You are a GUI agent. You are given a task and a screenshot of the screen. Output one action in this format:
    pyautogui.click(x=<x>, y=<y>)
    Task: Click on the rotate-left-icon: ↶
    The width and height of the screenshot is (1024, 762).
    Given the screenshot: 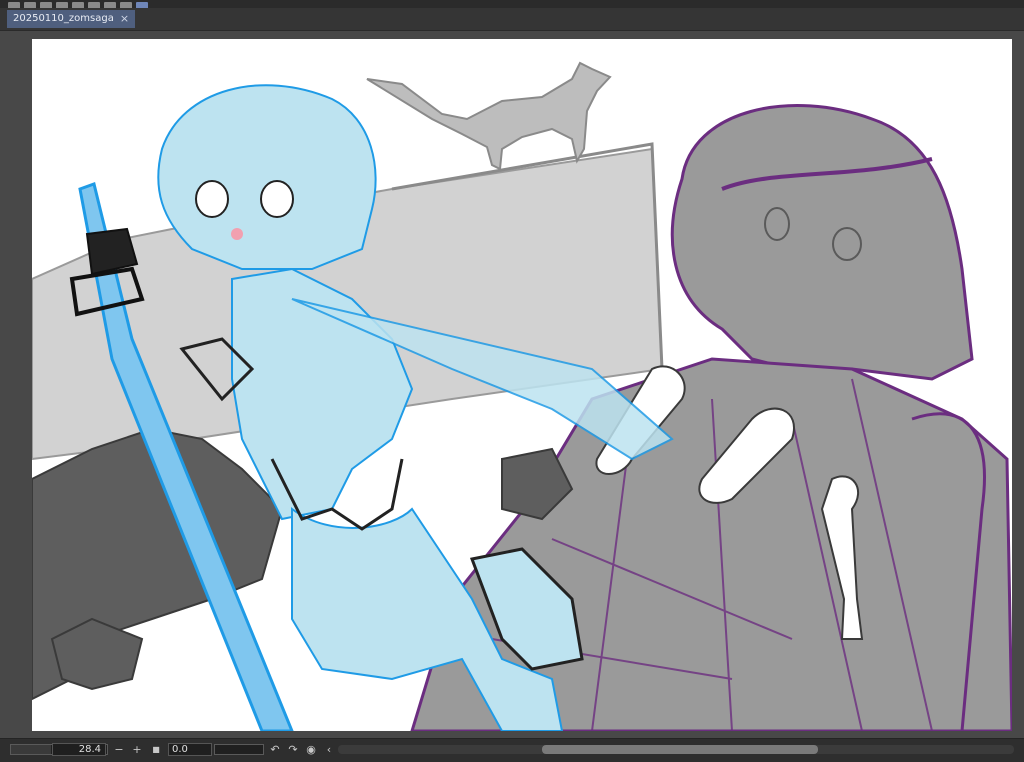 What is the action you would take?
    pyautogui.click(x=275, y=749)
    